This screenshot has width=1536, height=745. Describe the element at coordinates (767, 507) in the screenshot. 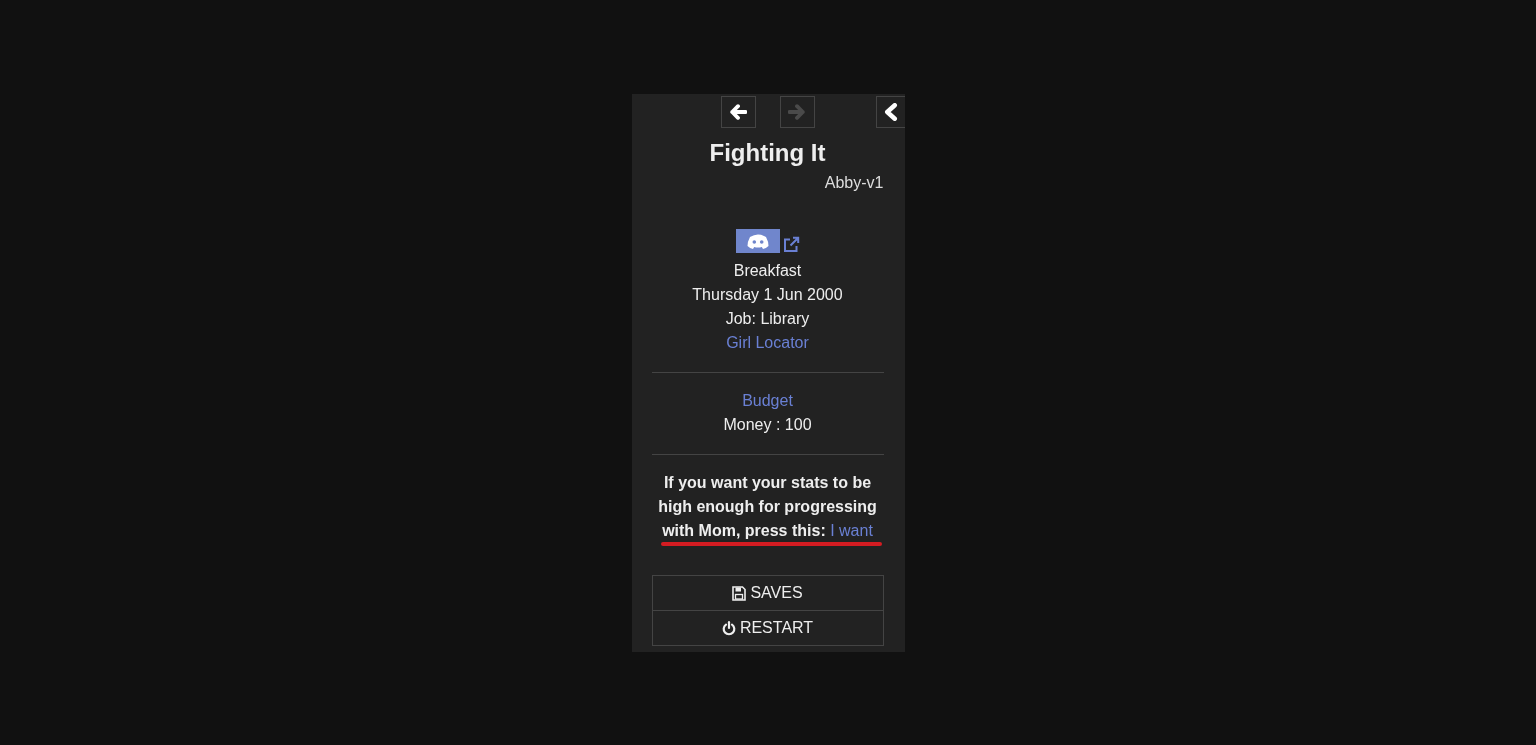

I see `notice-text: If you want your stats to be high enough for progressing with Mom, press this: I want` at that location.